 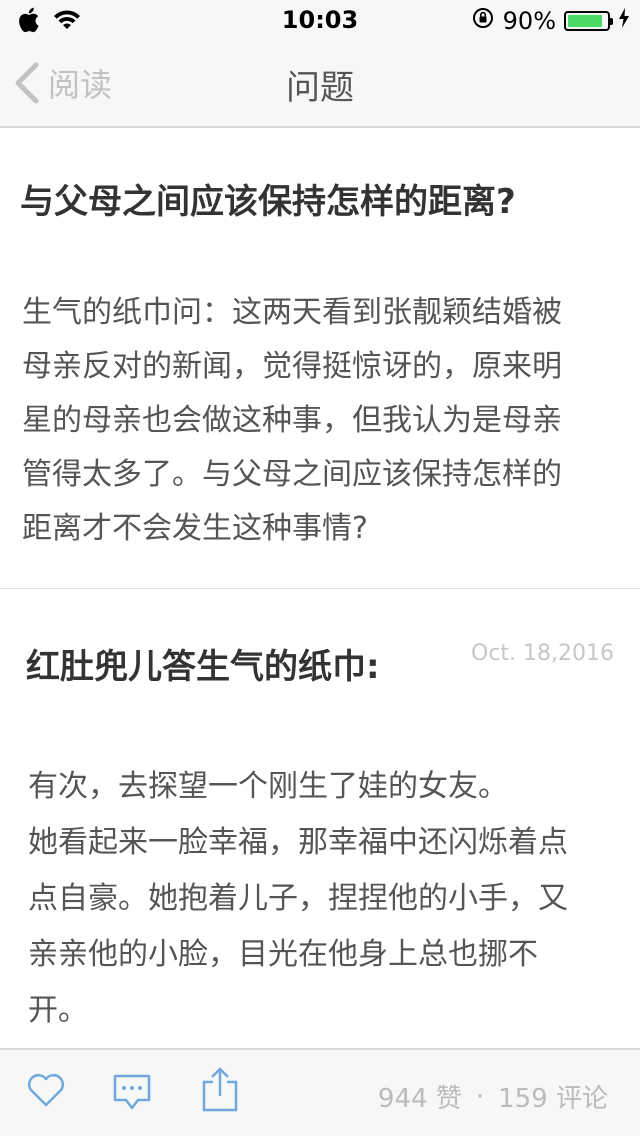 I want to click on answer-header: 红肚兜儿答生气的纸巾: Oct. 18,2016, so click(x=320, y=639).